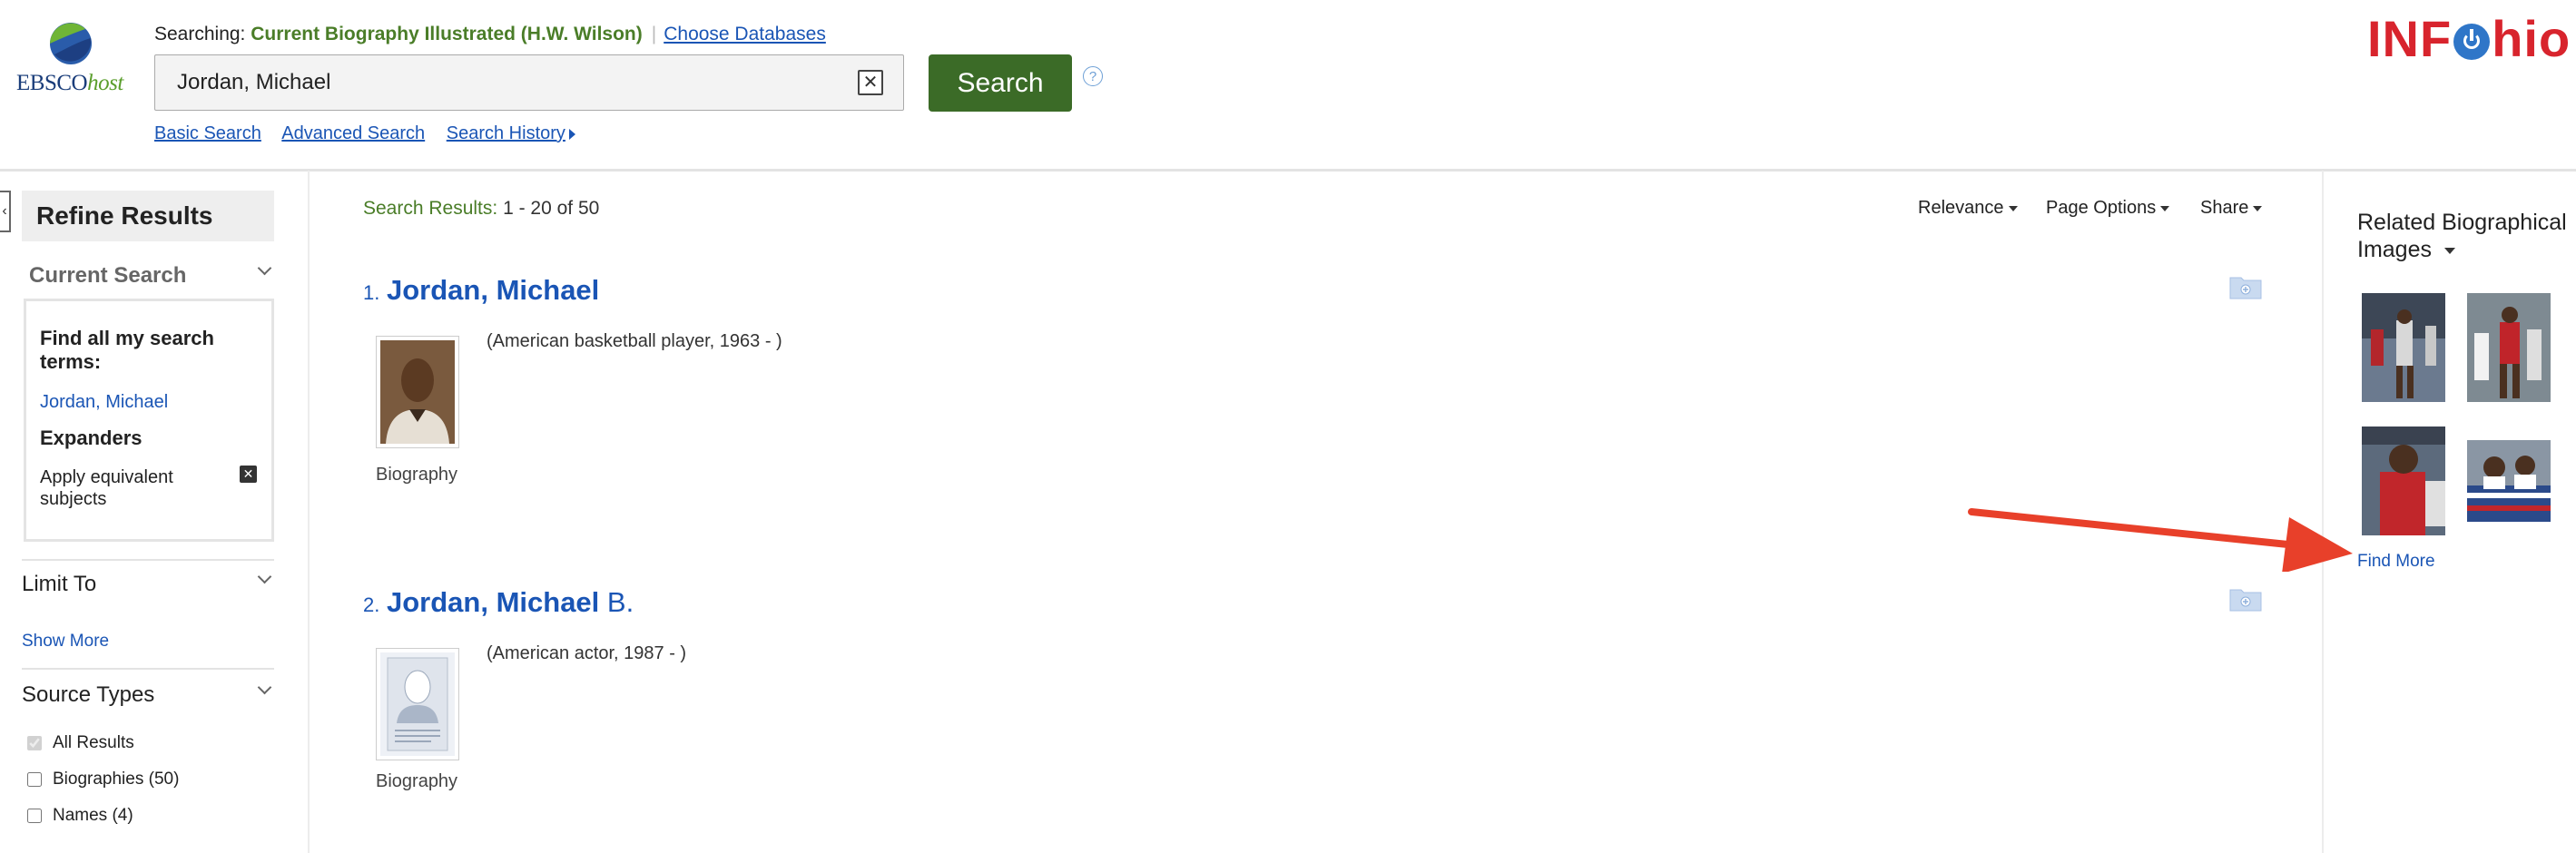 This screenshot has width=2576, height=853. I want to click on search-button: Search, so click(1000, 83).